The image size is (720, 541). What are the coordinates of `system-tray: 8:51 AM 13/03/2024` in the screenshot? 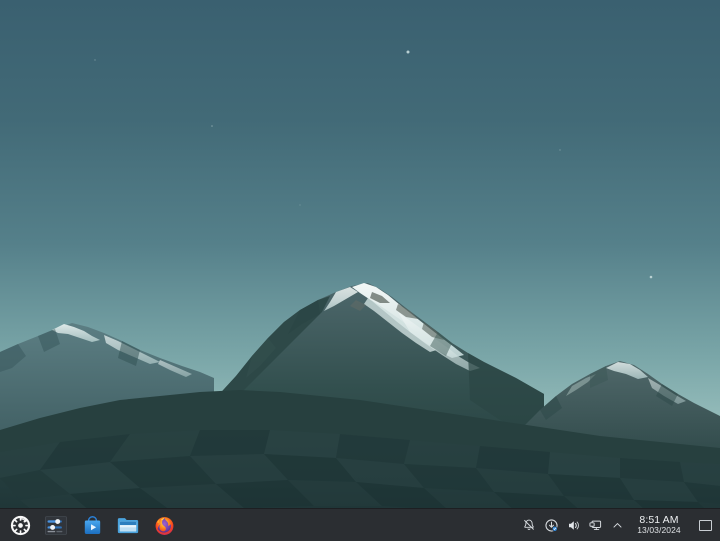 It's located at (619, 525).